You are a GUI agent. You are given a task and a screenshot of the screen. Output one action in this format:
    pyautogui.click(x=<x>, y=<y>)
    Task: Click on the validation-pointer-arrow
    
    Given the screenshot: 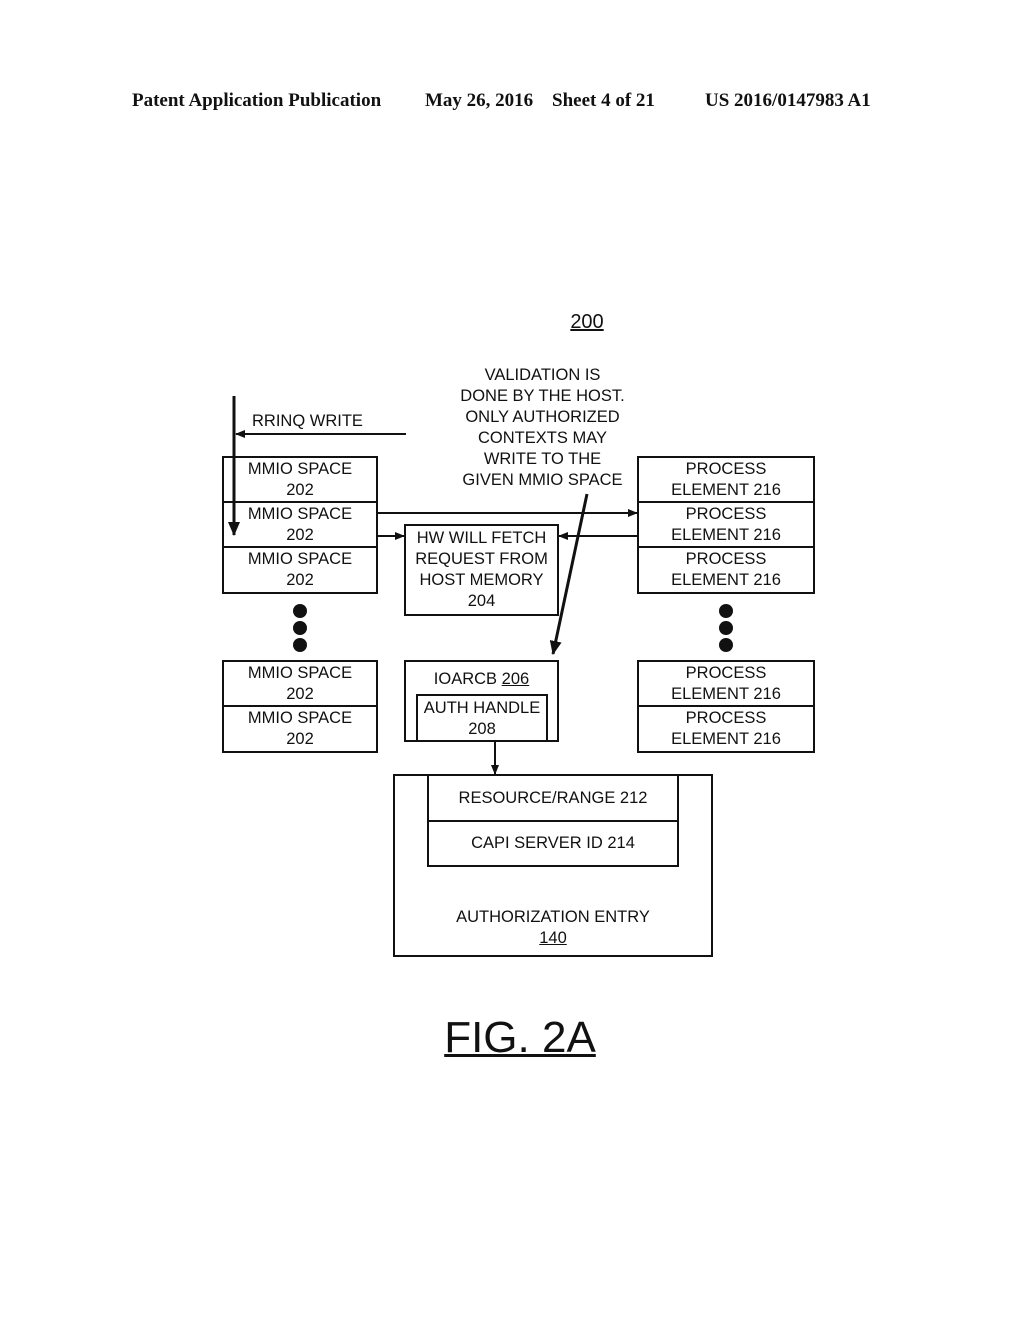 What is the action you would take?
    pyautogui.click(x=569, y=574)
    